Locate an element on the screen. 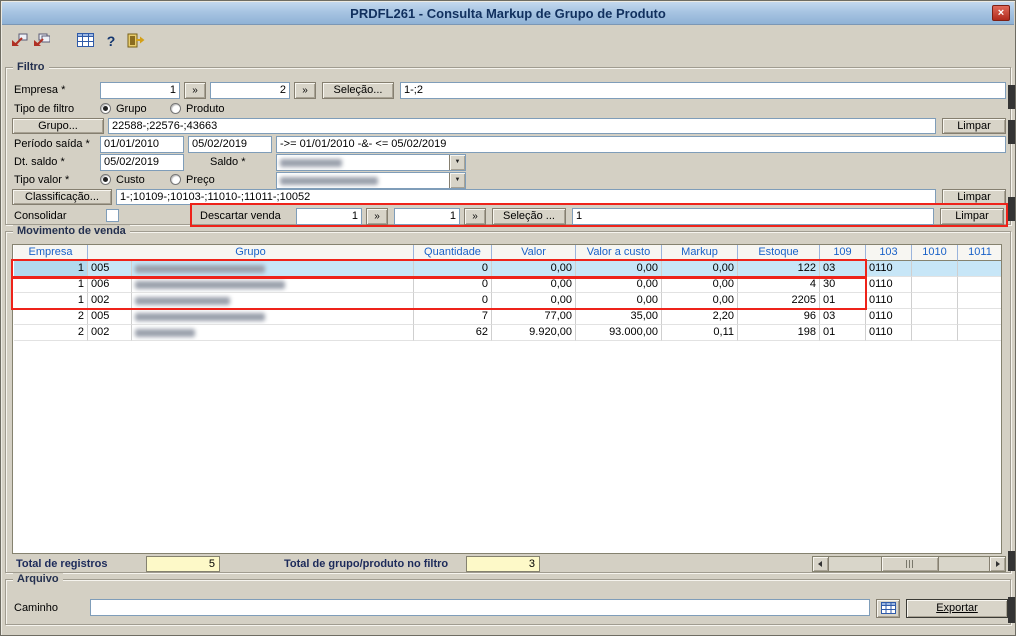 This screenshot has height=636, width=1016. cell-valor: 9.920,00 is located at coordinates (534, 333).